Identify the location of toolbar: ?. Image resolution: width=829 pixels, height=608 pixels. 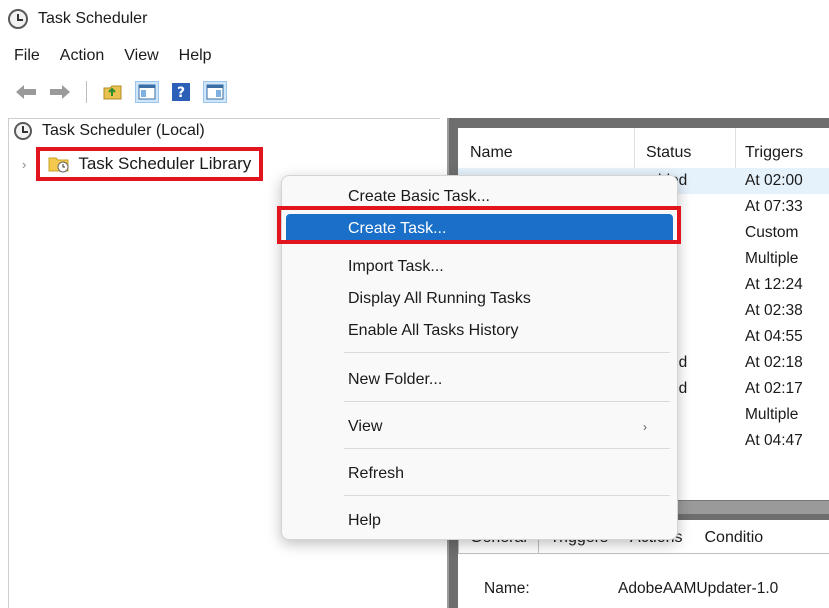
(414, 92).